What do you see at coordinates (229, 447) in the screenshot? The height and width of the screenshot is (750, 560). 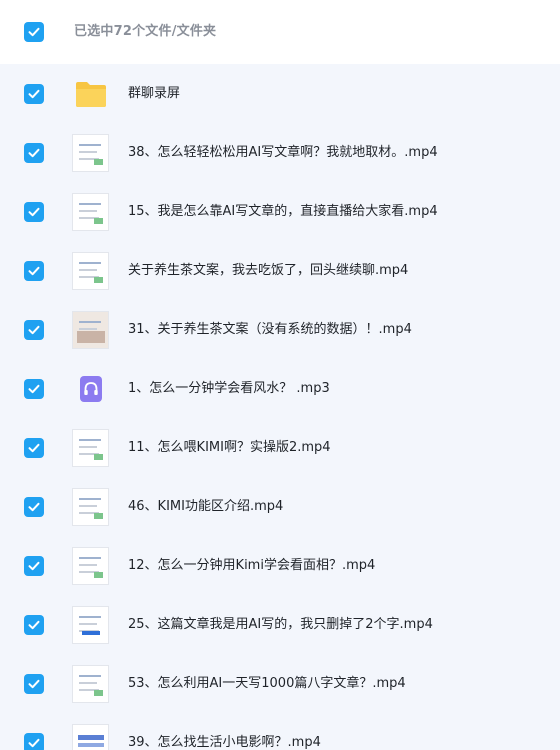 I see `file-name: 11、怎么喂KIMI啊？实操版2.mp4` at bounding box center [229, 447].